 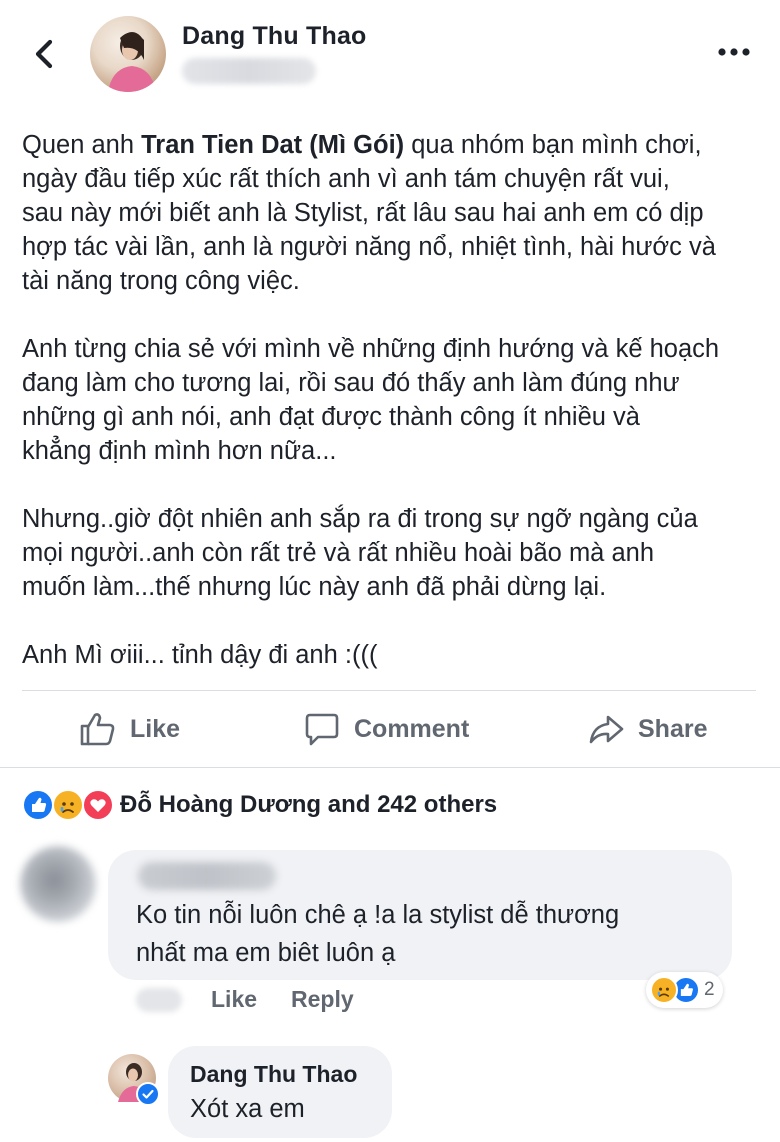 I want to click on comment-like-button: Like, so click(x=234, y=999).